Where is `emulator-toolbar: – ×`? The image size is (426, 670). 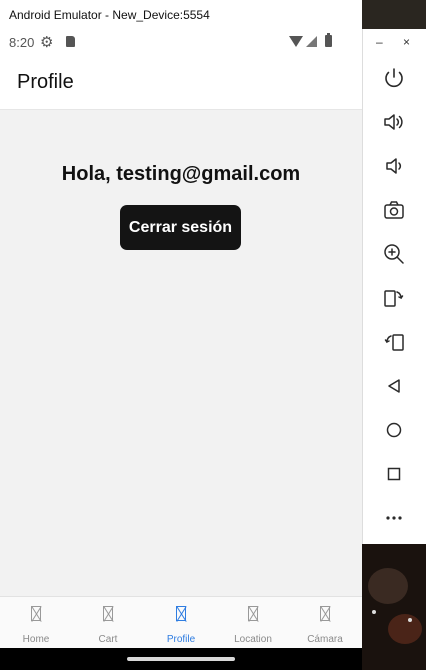 emulator-toolbar: – × is located at coordinates (394, 286).